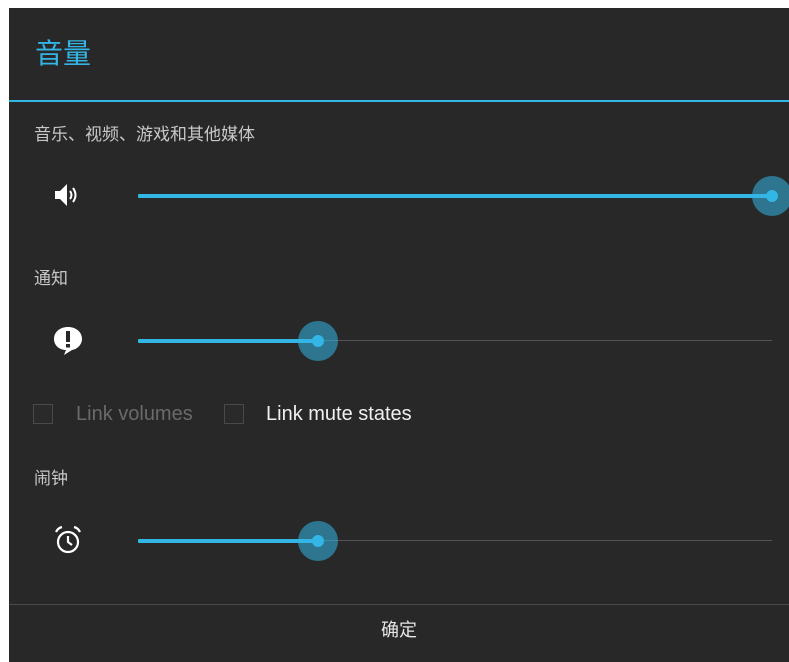 The width and height of the screenshot is (789, 662). What do you see at coordinates (399, 54) in the screenshot?
I see `dialog-header: 音量` at bounding box center [399, 54].